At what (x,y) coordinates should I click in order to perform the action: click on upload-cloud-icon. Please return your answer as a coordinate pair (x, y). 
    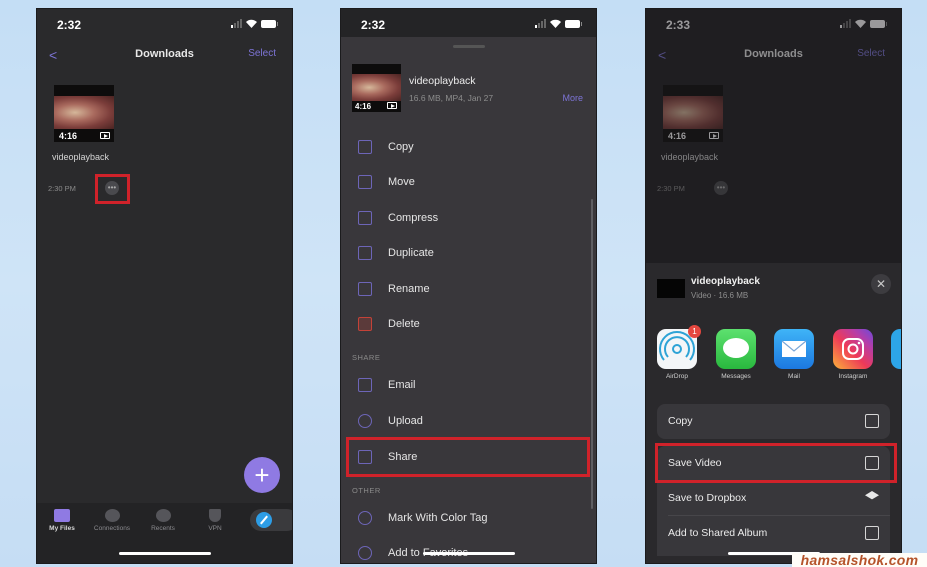
    Looking at the image, I should click on (365, 421).